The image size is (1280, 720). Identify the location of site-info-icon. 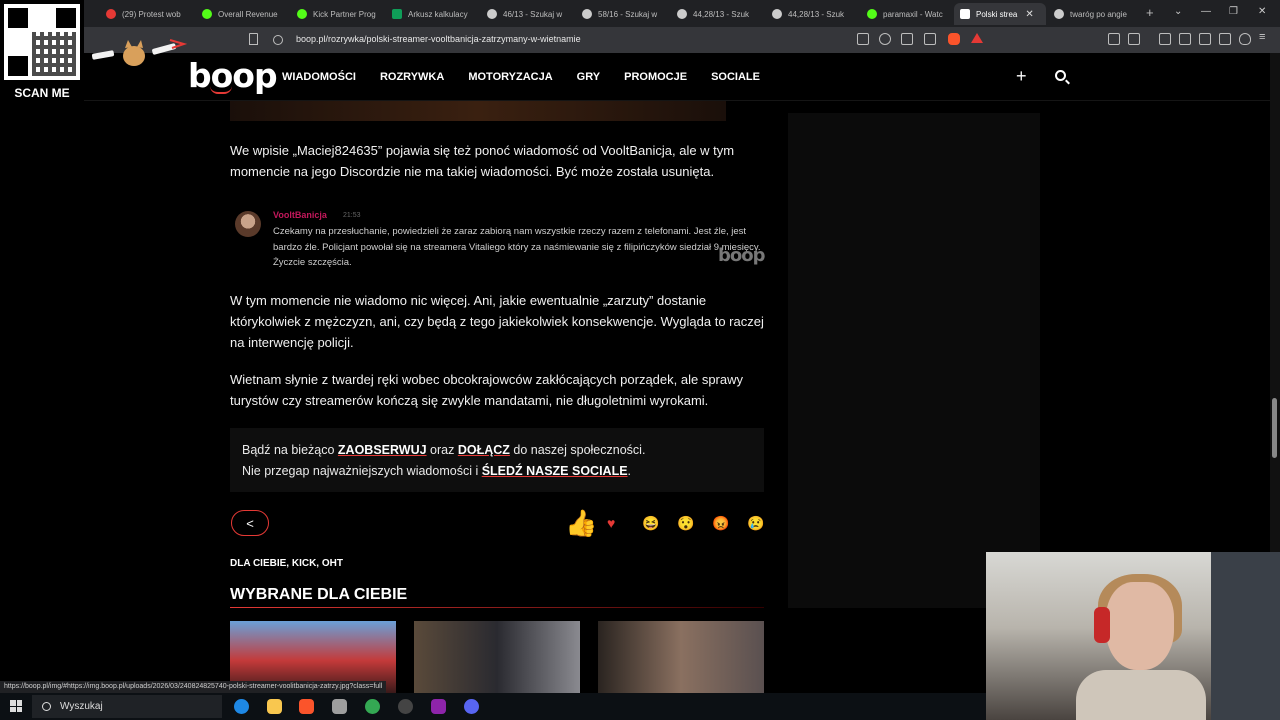
(278, 40).